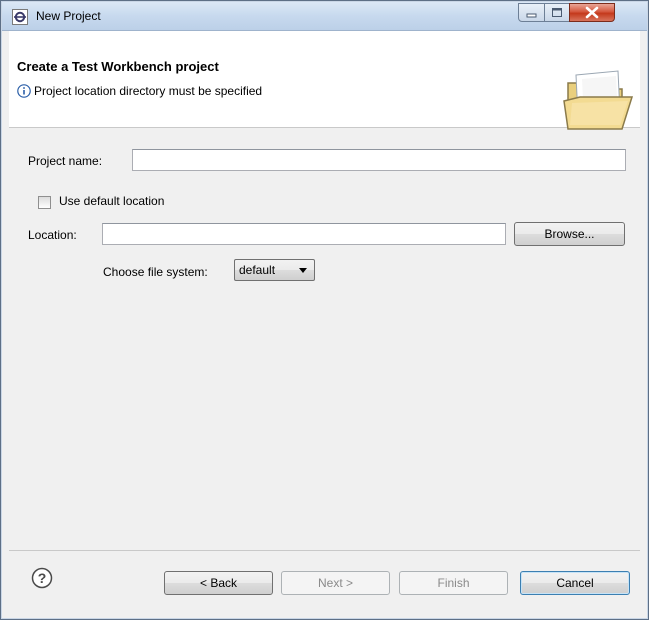 Image resolution: width=649 pixels, height=620 pixels. What do you see at coordinates (531, 12) in the screenshot?
I see `minimize-button` at bounding box center [531, 12].